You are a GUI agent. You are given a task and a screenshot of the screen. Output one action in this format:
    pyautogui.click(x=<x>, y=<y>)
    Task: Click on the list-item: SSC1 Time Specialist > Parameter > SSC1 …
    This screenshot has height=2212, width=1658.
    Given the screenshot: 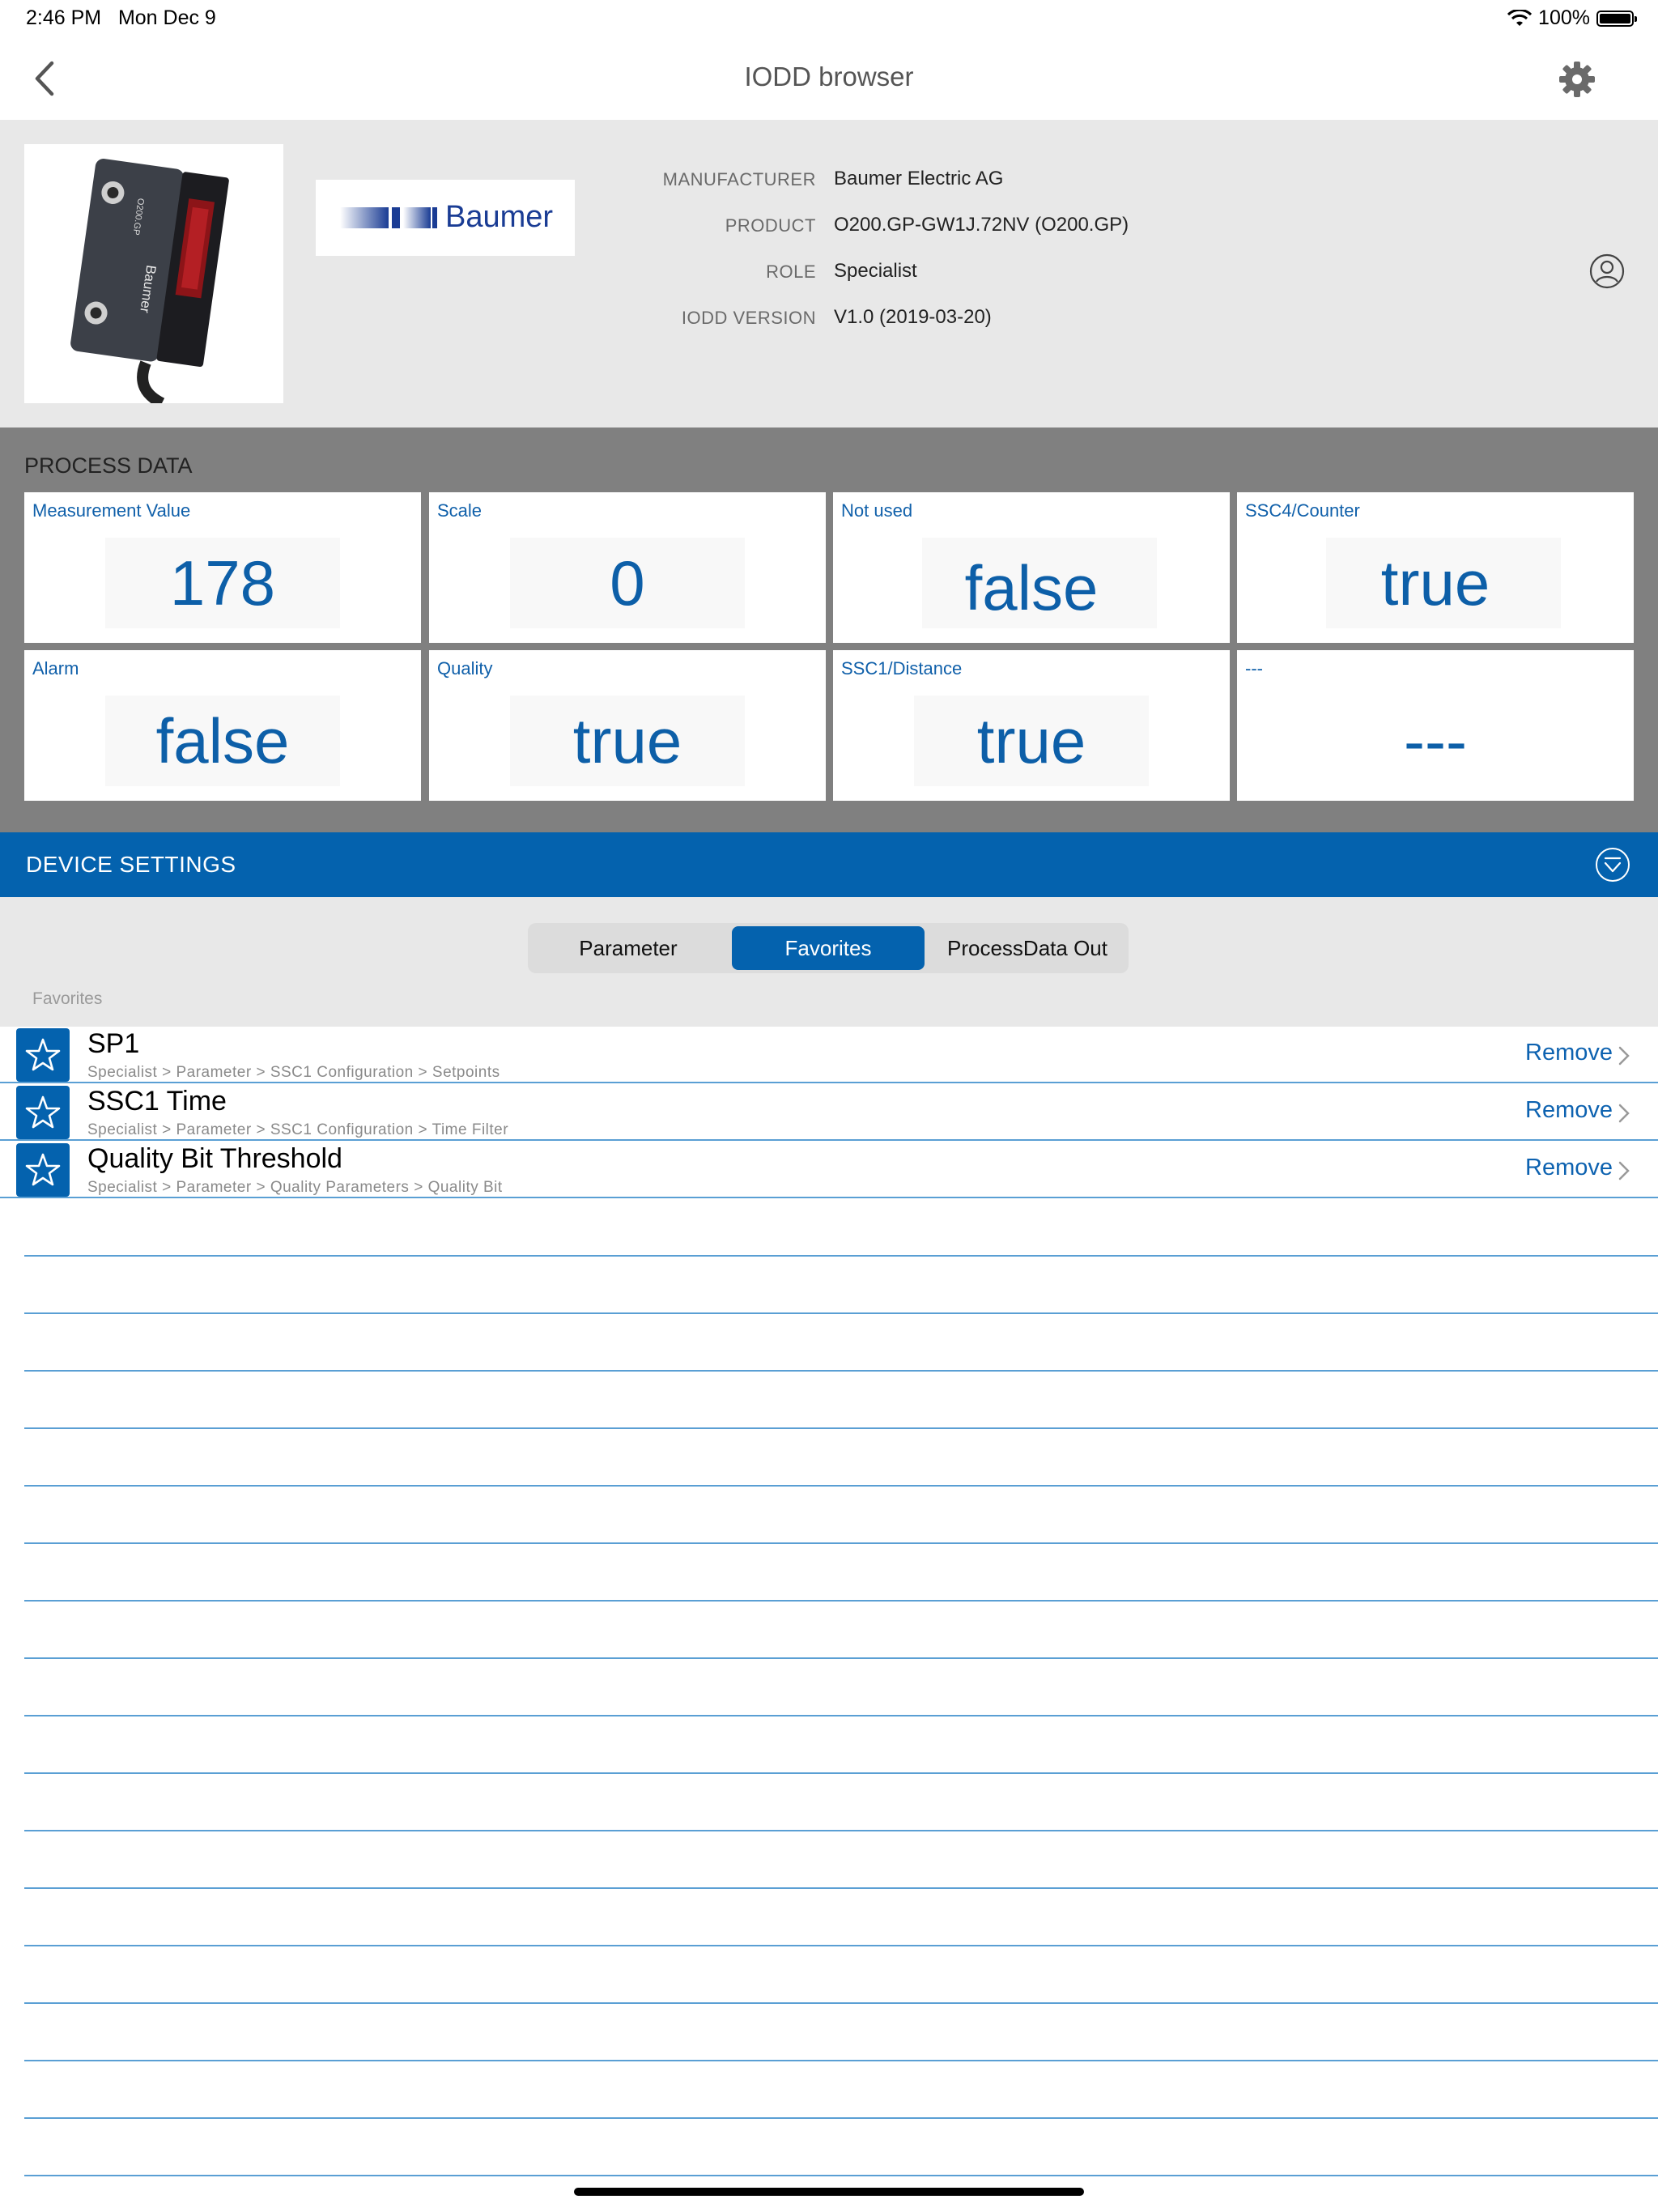 What is the action you would take?
    pyautogui.click(x=829, y=1112)
    